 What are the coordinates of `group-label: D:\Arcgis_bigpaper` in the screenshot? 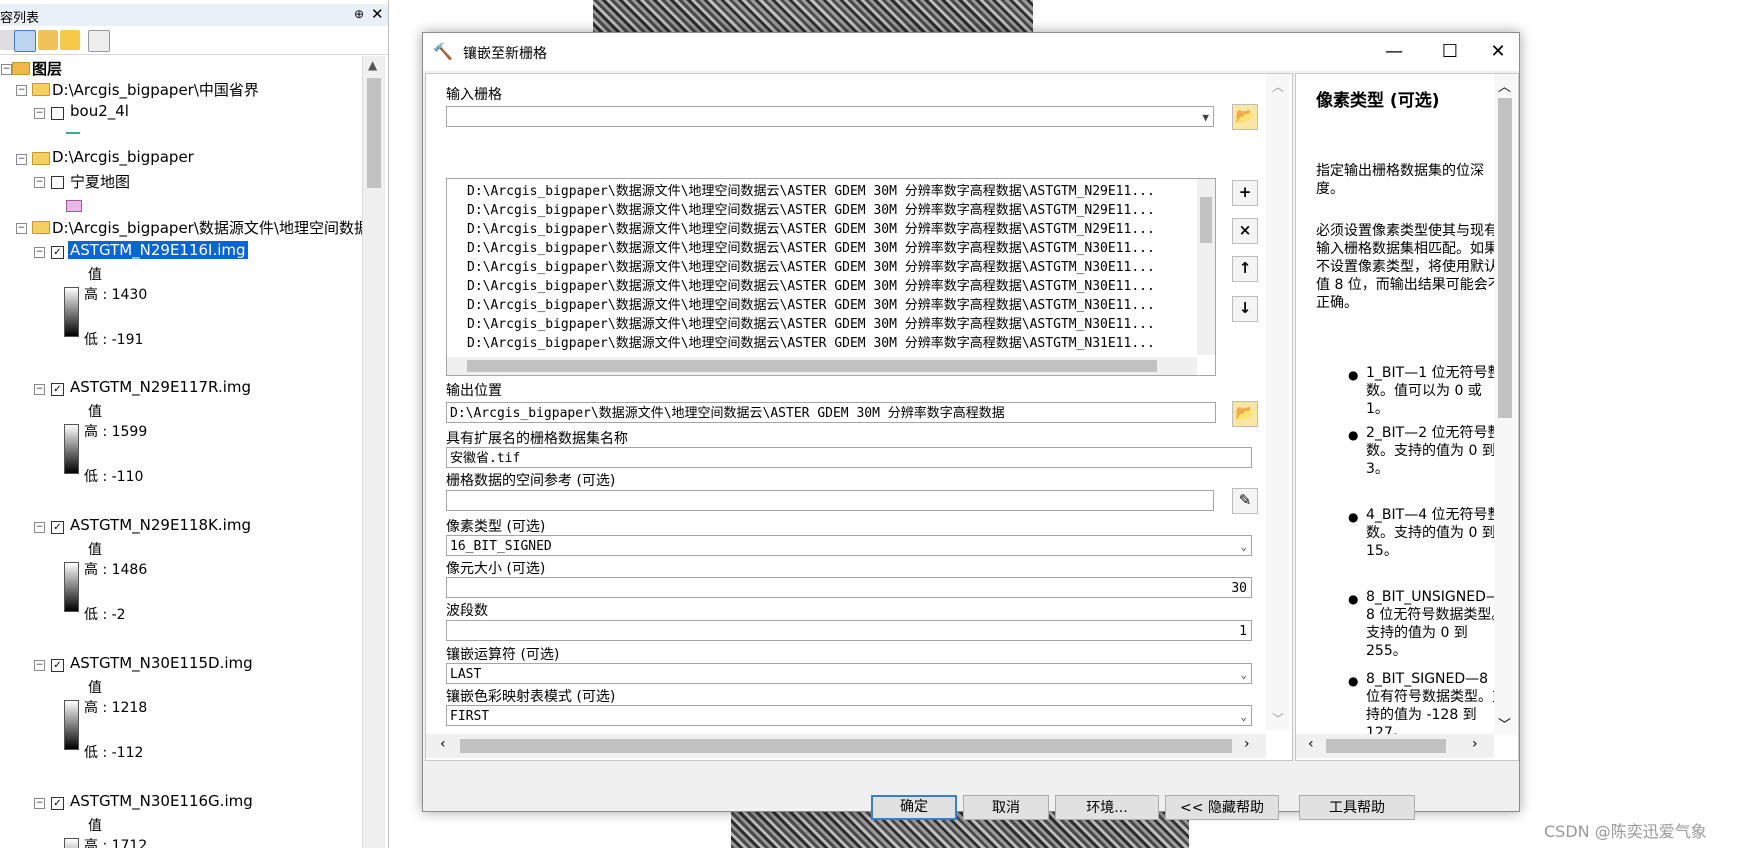 It's located at (123, 157).